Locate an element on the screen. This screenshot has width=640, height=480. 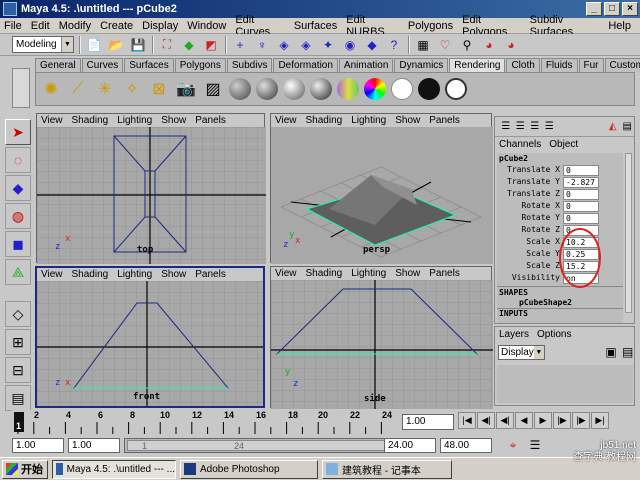
menu-set-select: Modeling ▼ is located at coordinates (43, 44).